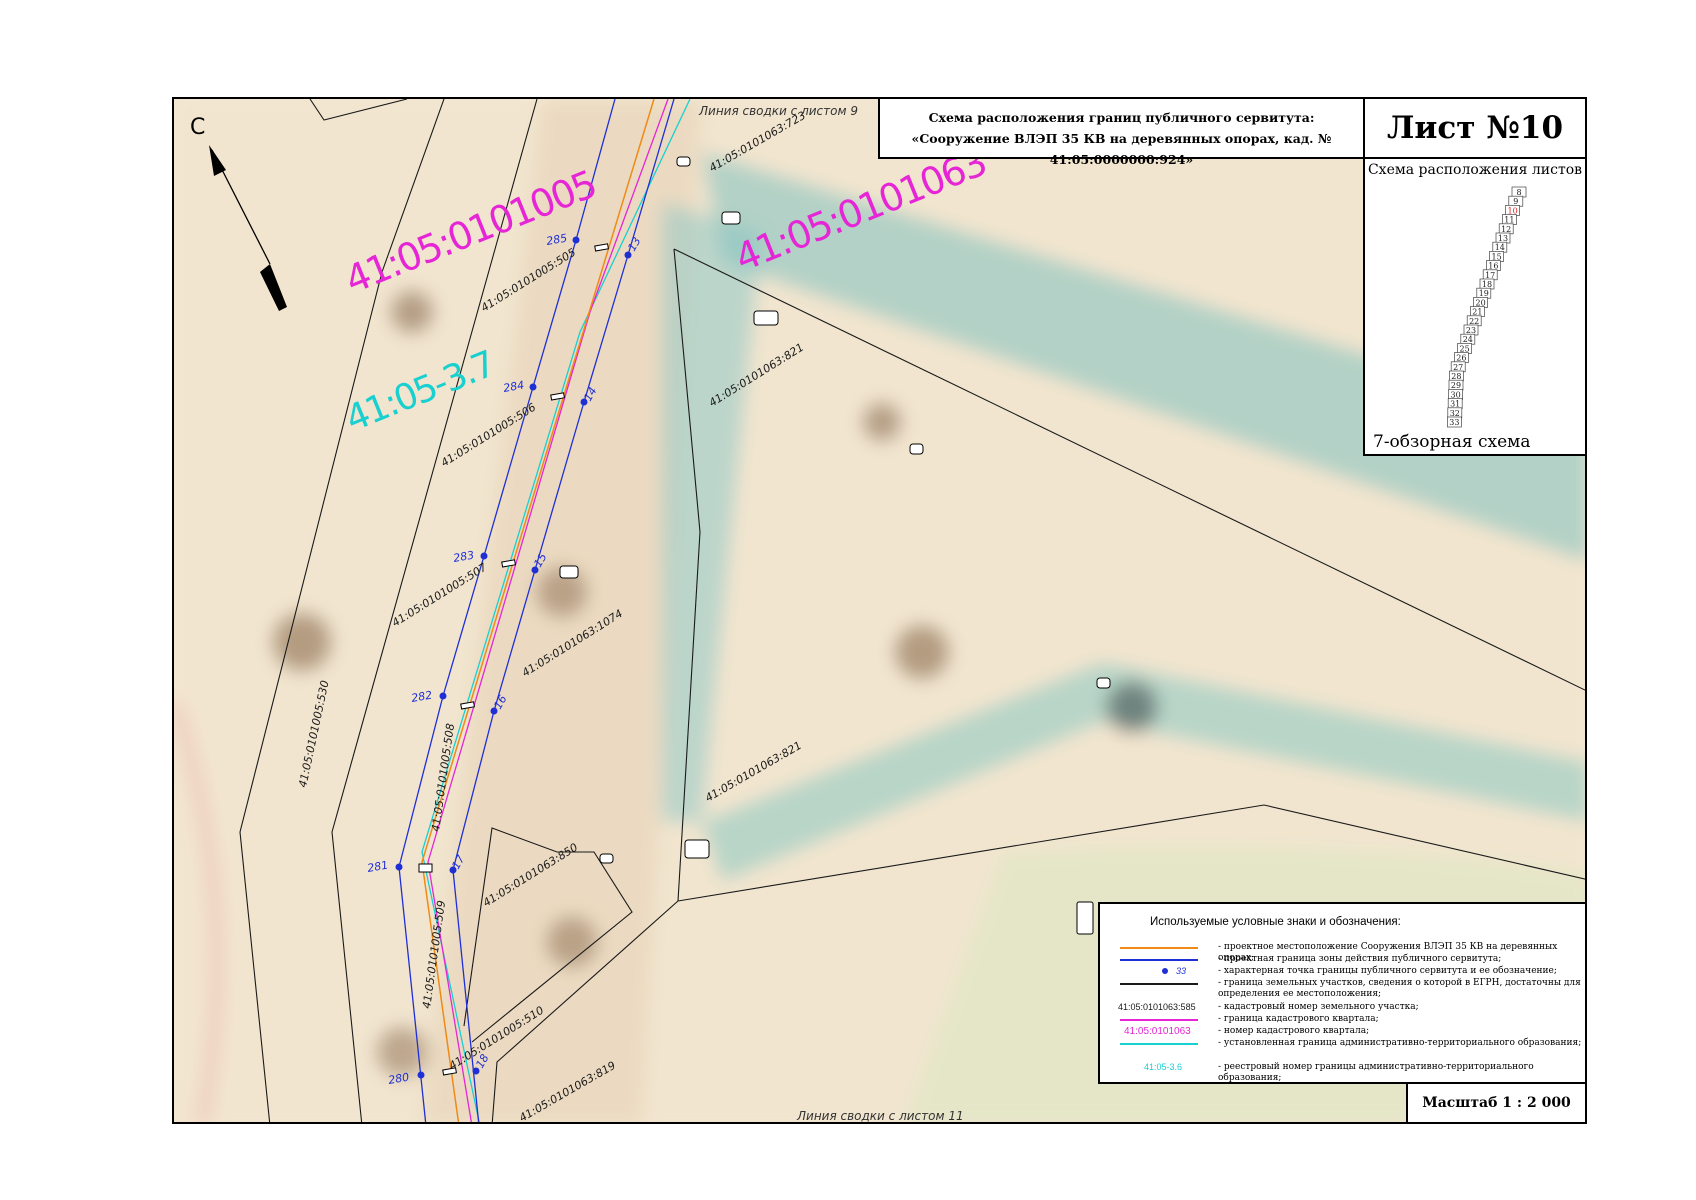  What do you see at coordinates (1181, 971) in the screenshot?
I see `legend-point-number: 33` at bounding box center [1181, 971].